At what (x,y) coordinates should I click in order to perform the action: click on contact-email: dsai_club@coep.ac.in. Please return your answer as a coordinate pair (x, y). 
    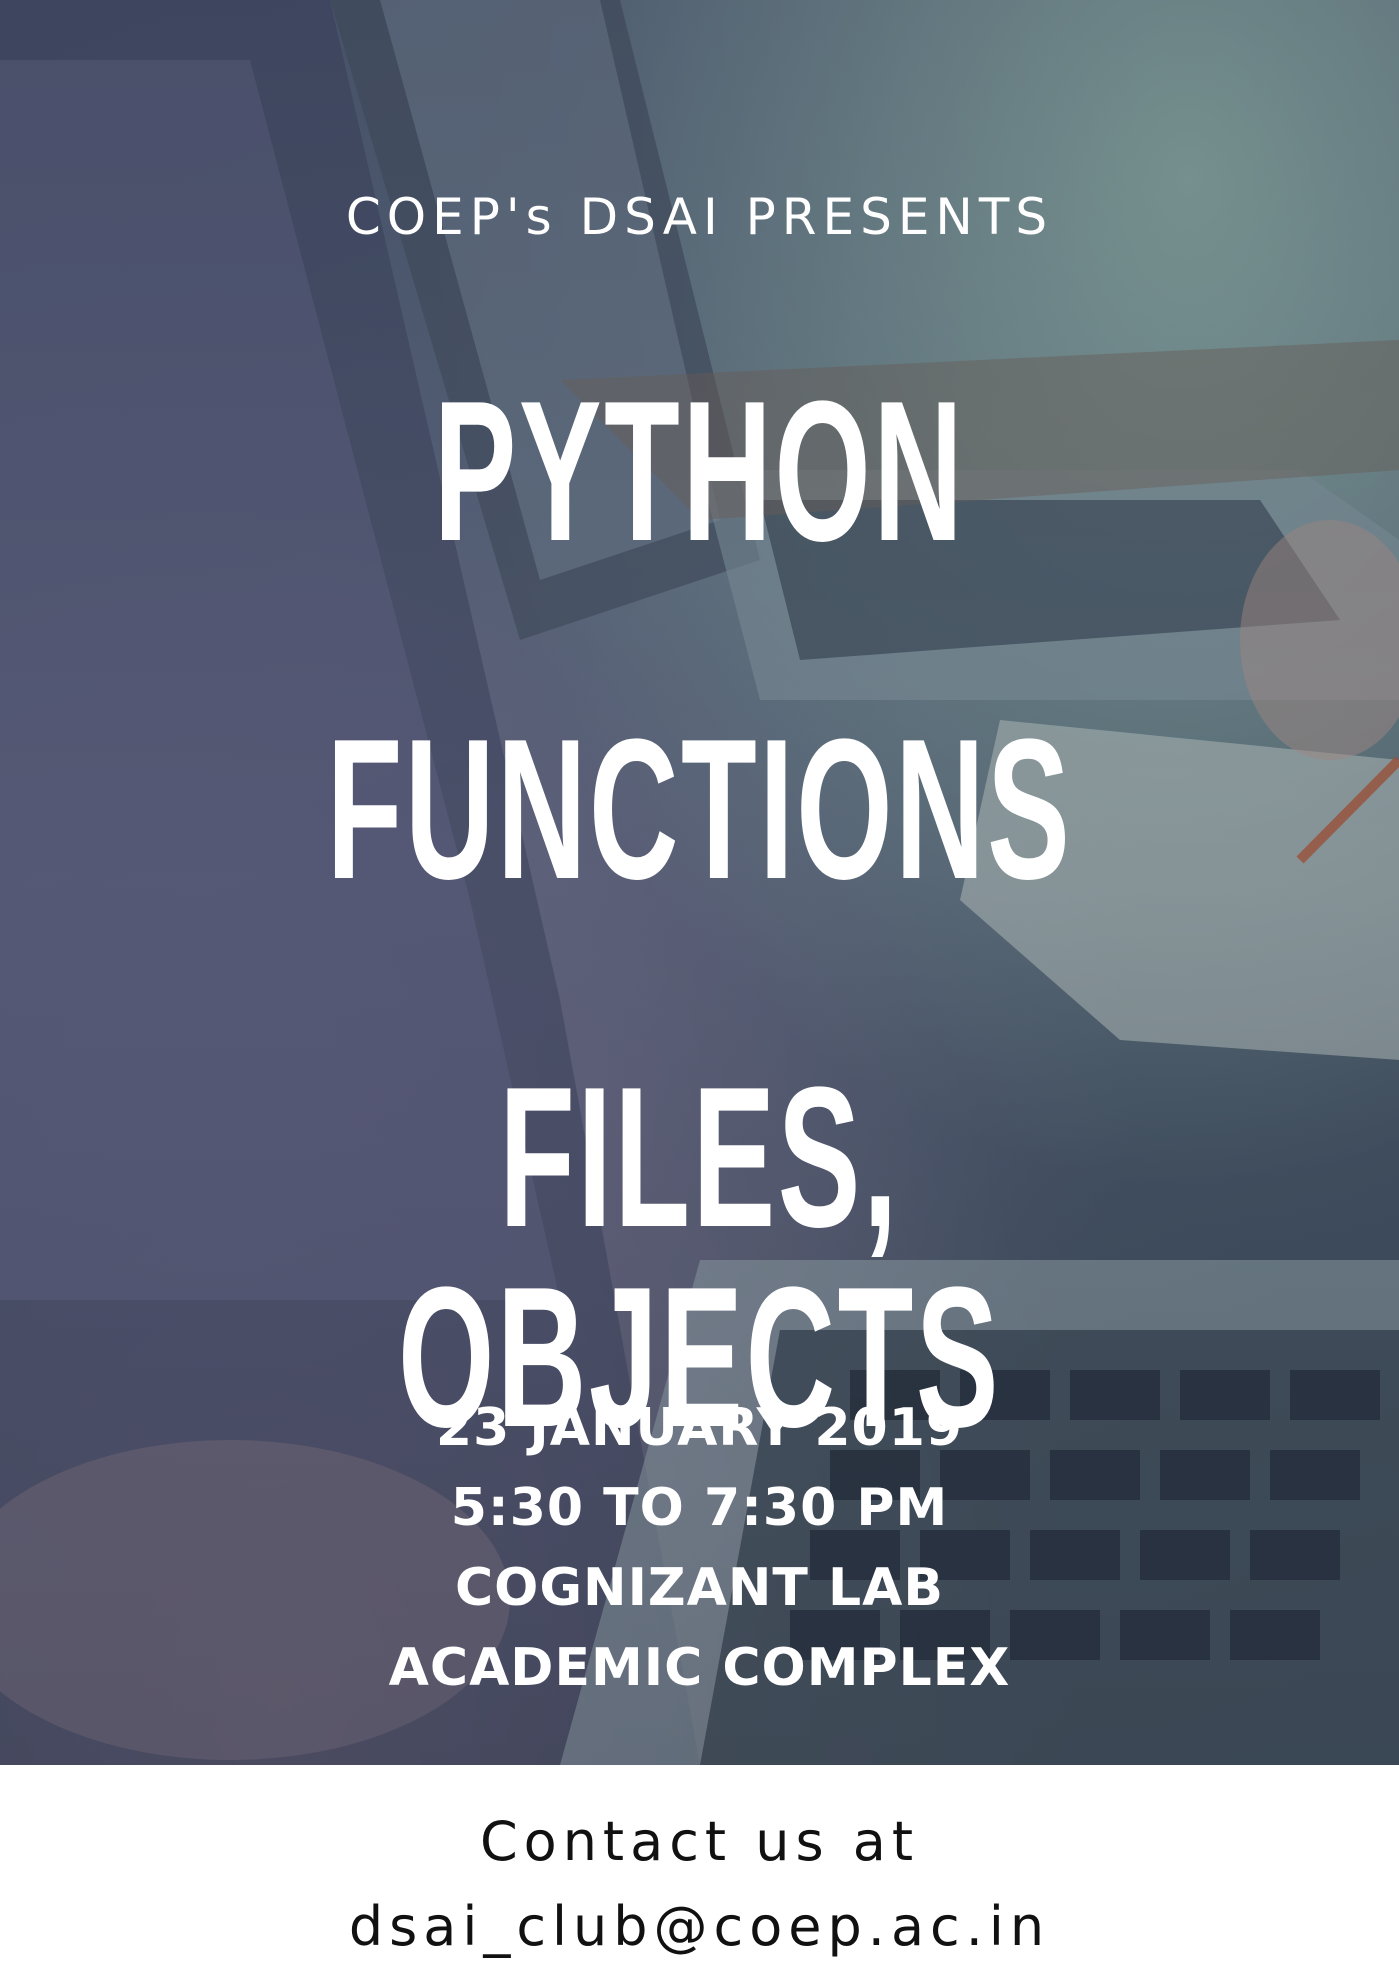
    Looking at the image, I should click on (699, 1926).